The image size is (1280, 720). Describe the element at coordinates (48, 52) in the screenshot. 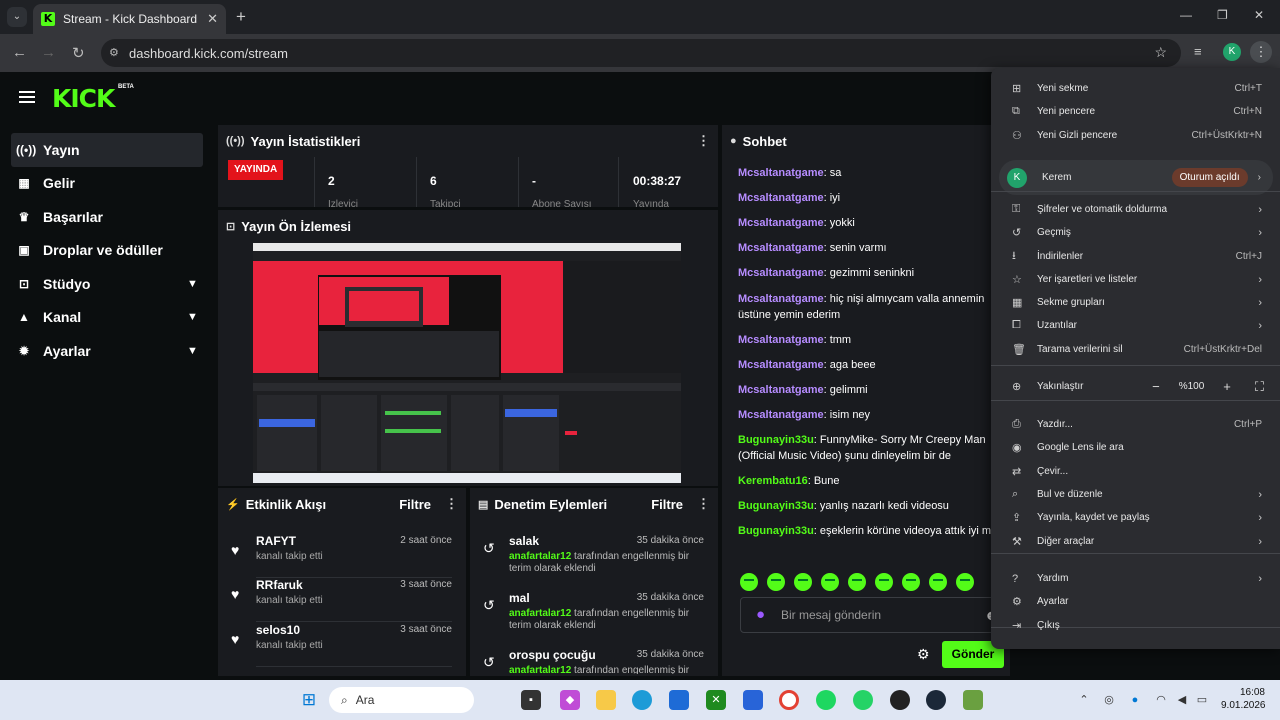

I see `forward-button: →` at that location.